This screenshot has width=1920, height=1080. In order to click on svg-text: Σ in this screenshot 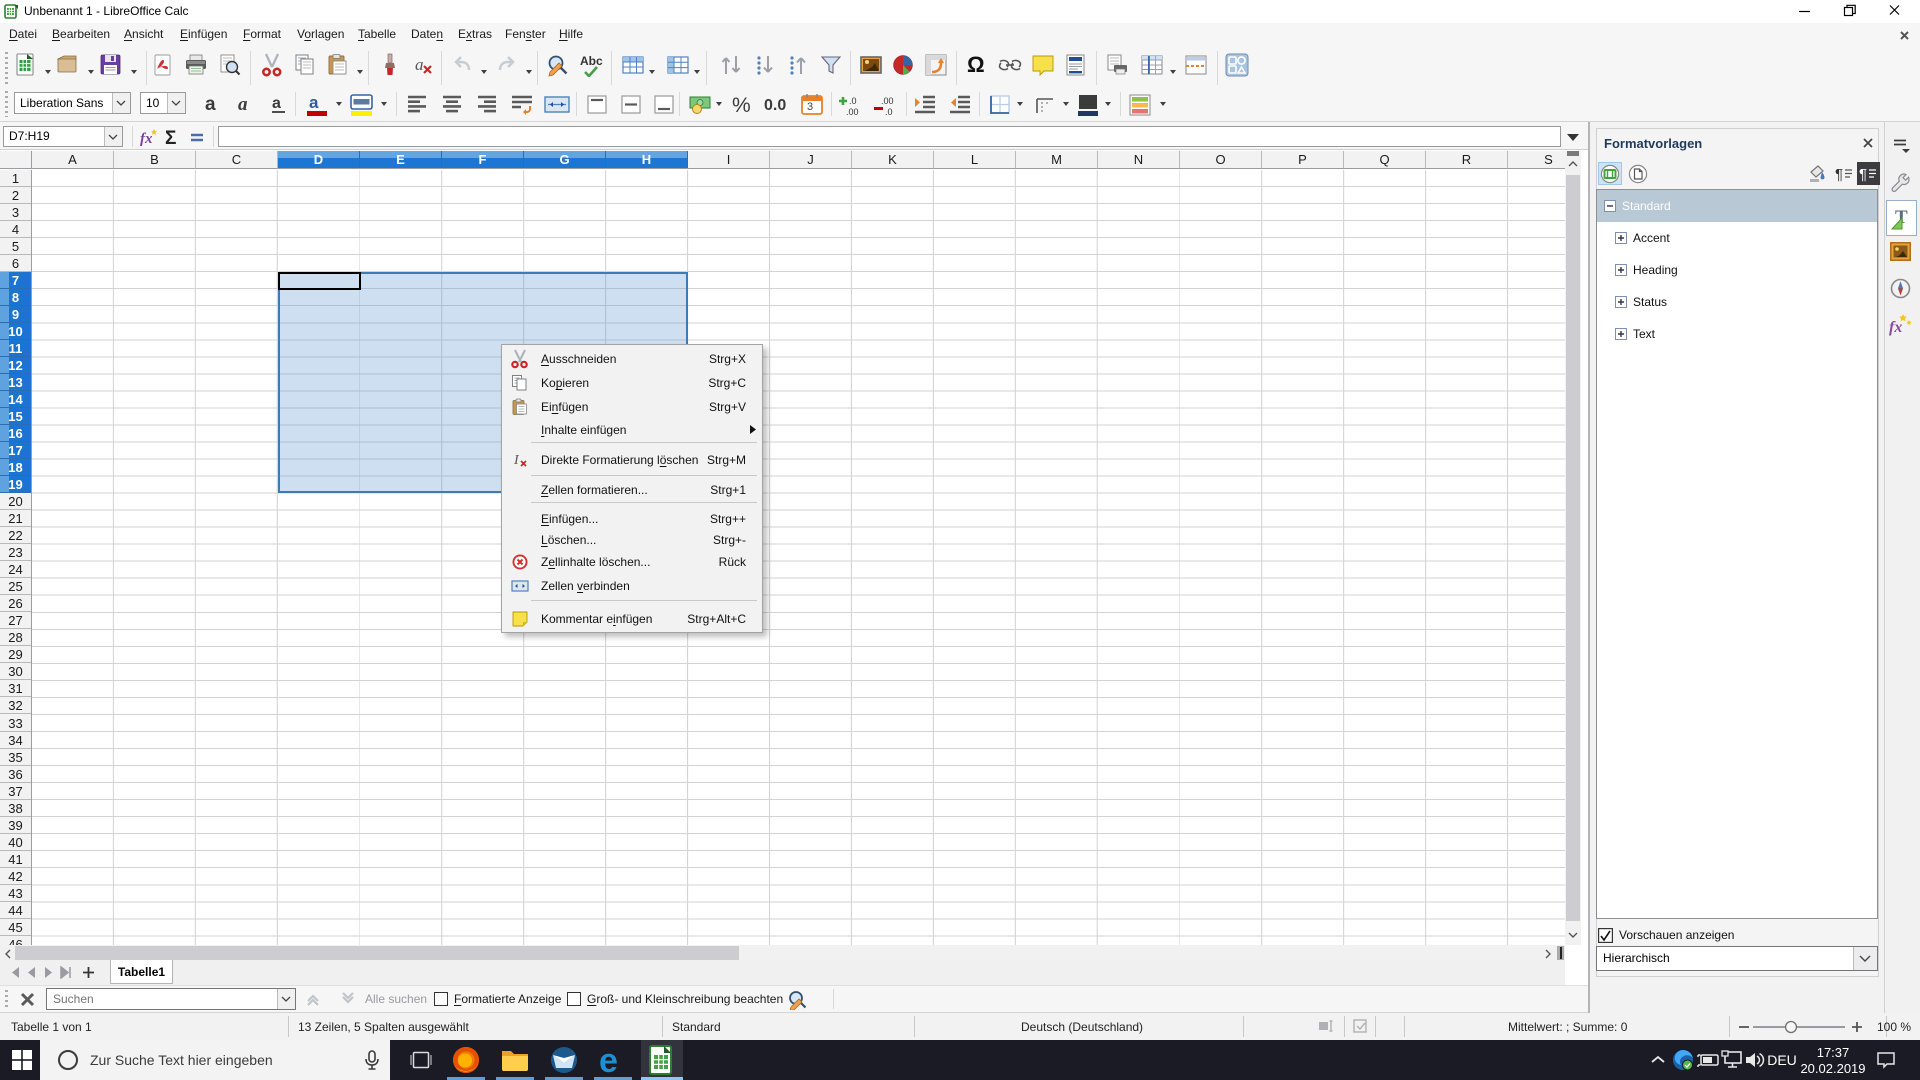, I will do `click(170, 138)`.